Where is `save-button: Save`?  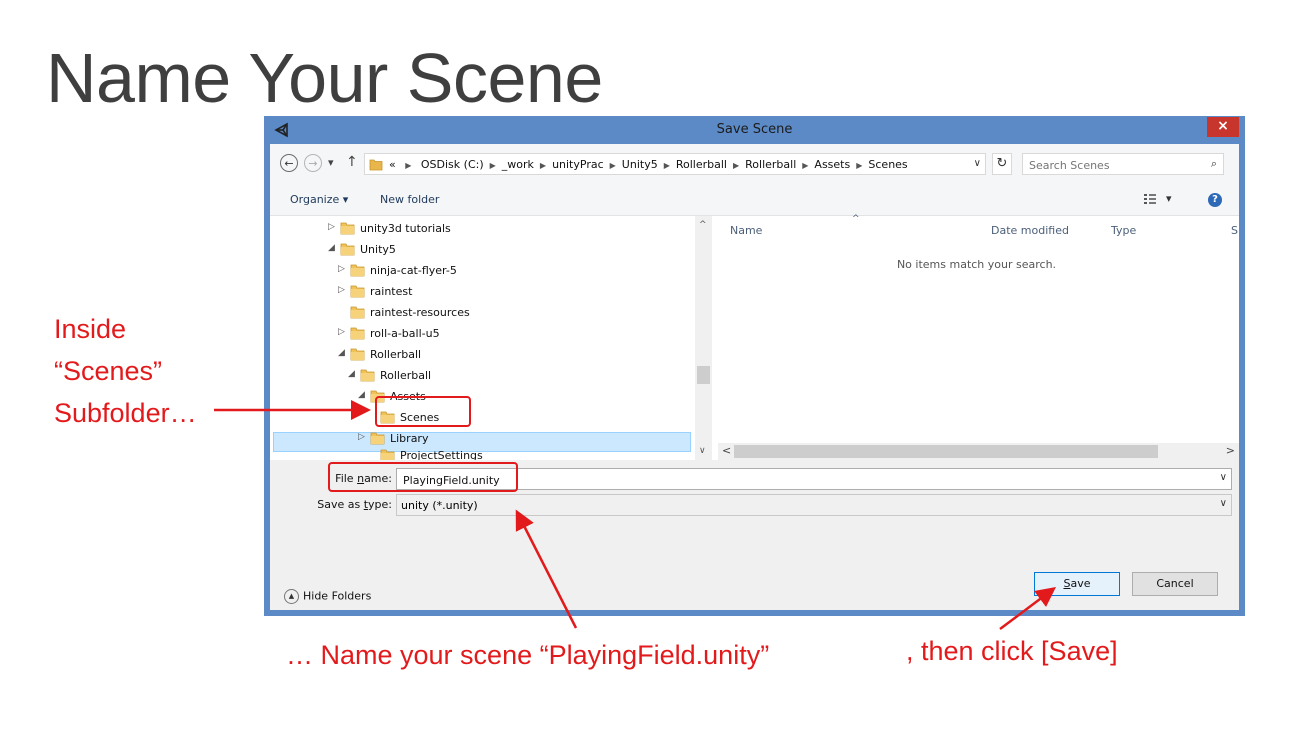 save-button: Save is located at coordinates (1077, 584).